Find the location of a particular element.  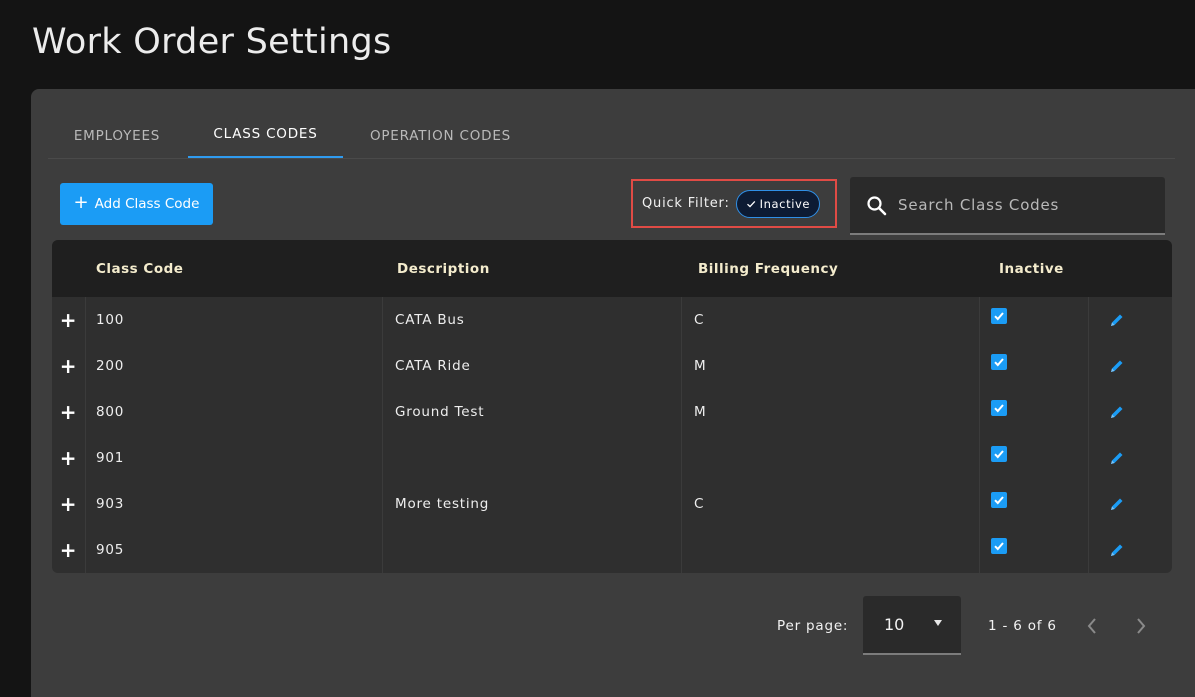

header-description: Description is located at coordinates (443, 268).